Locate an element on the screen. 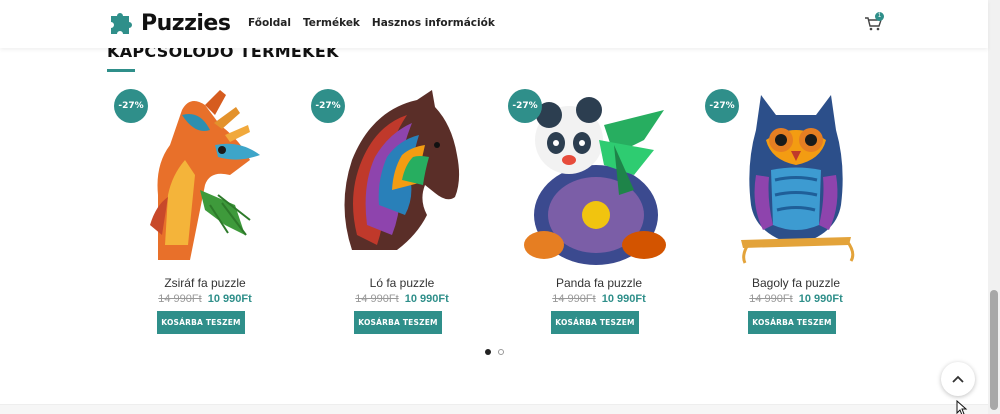 This screenshot has height=414, width=1000. nav-item-home: Főoldal is located at coordinates (269, 23).